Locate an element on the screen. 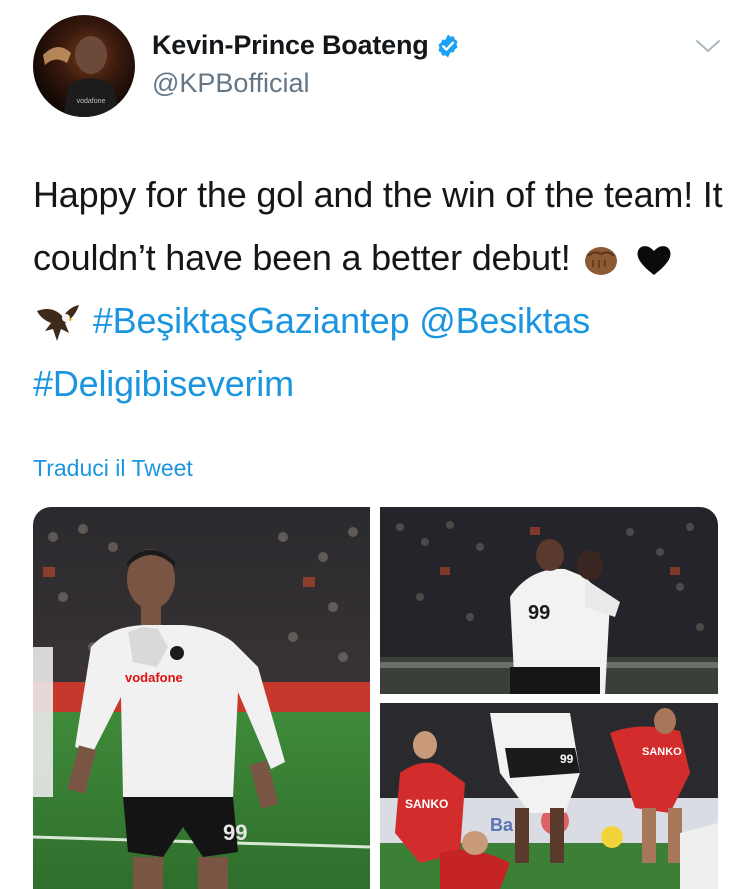  svg-text: Ba is located at coordinates (502, 825).